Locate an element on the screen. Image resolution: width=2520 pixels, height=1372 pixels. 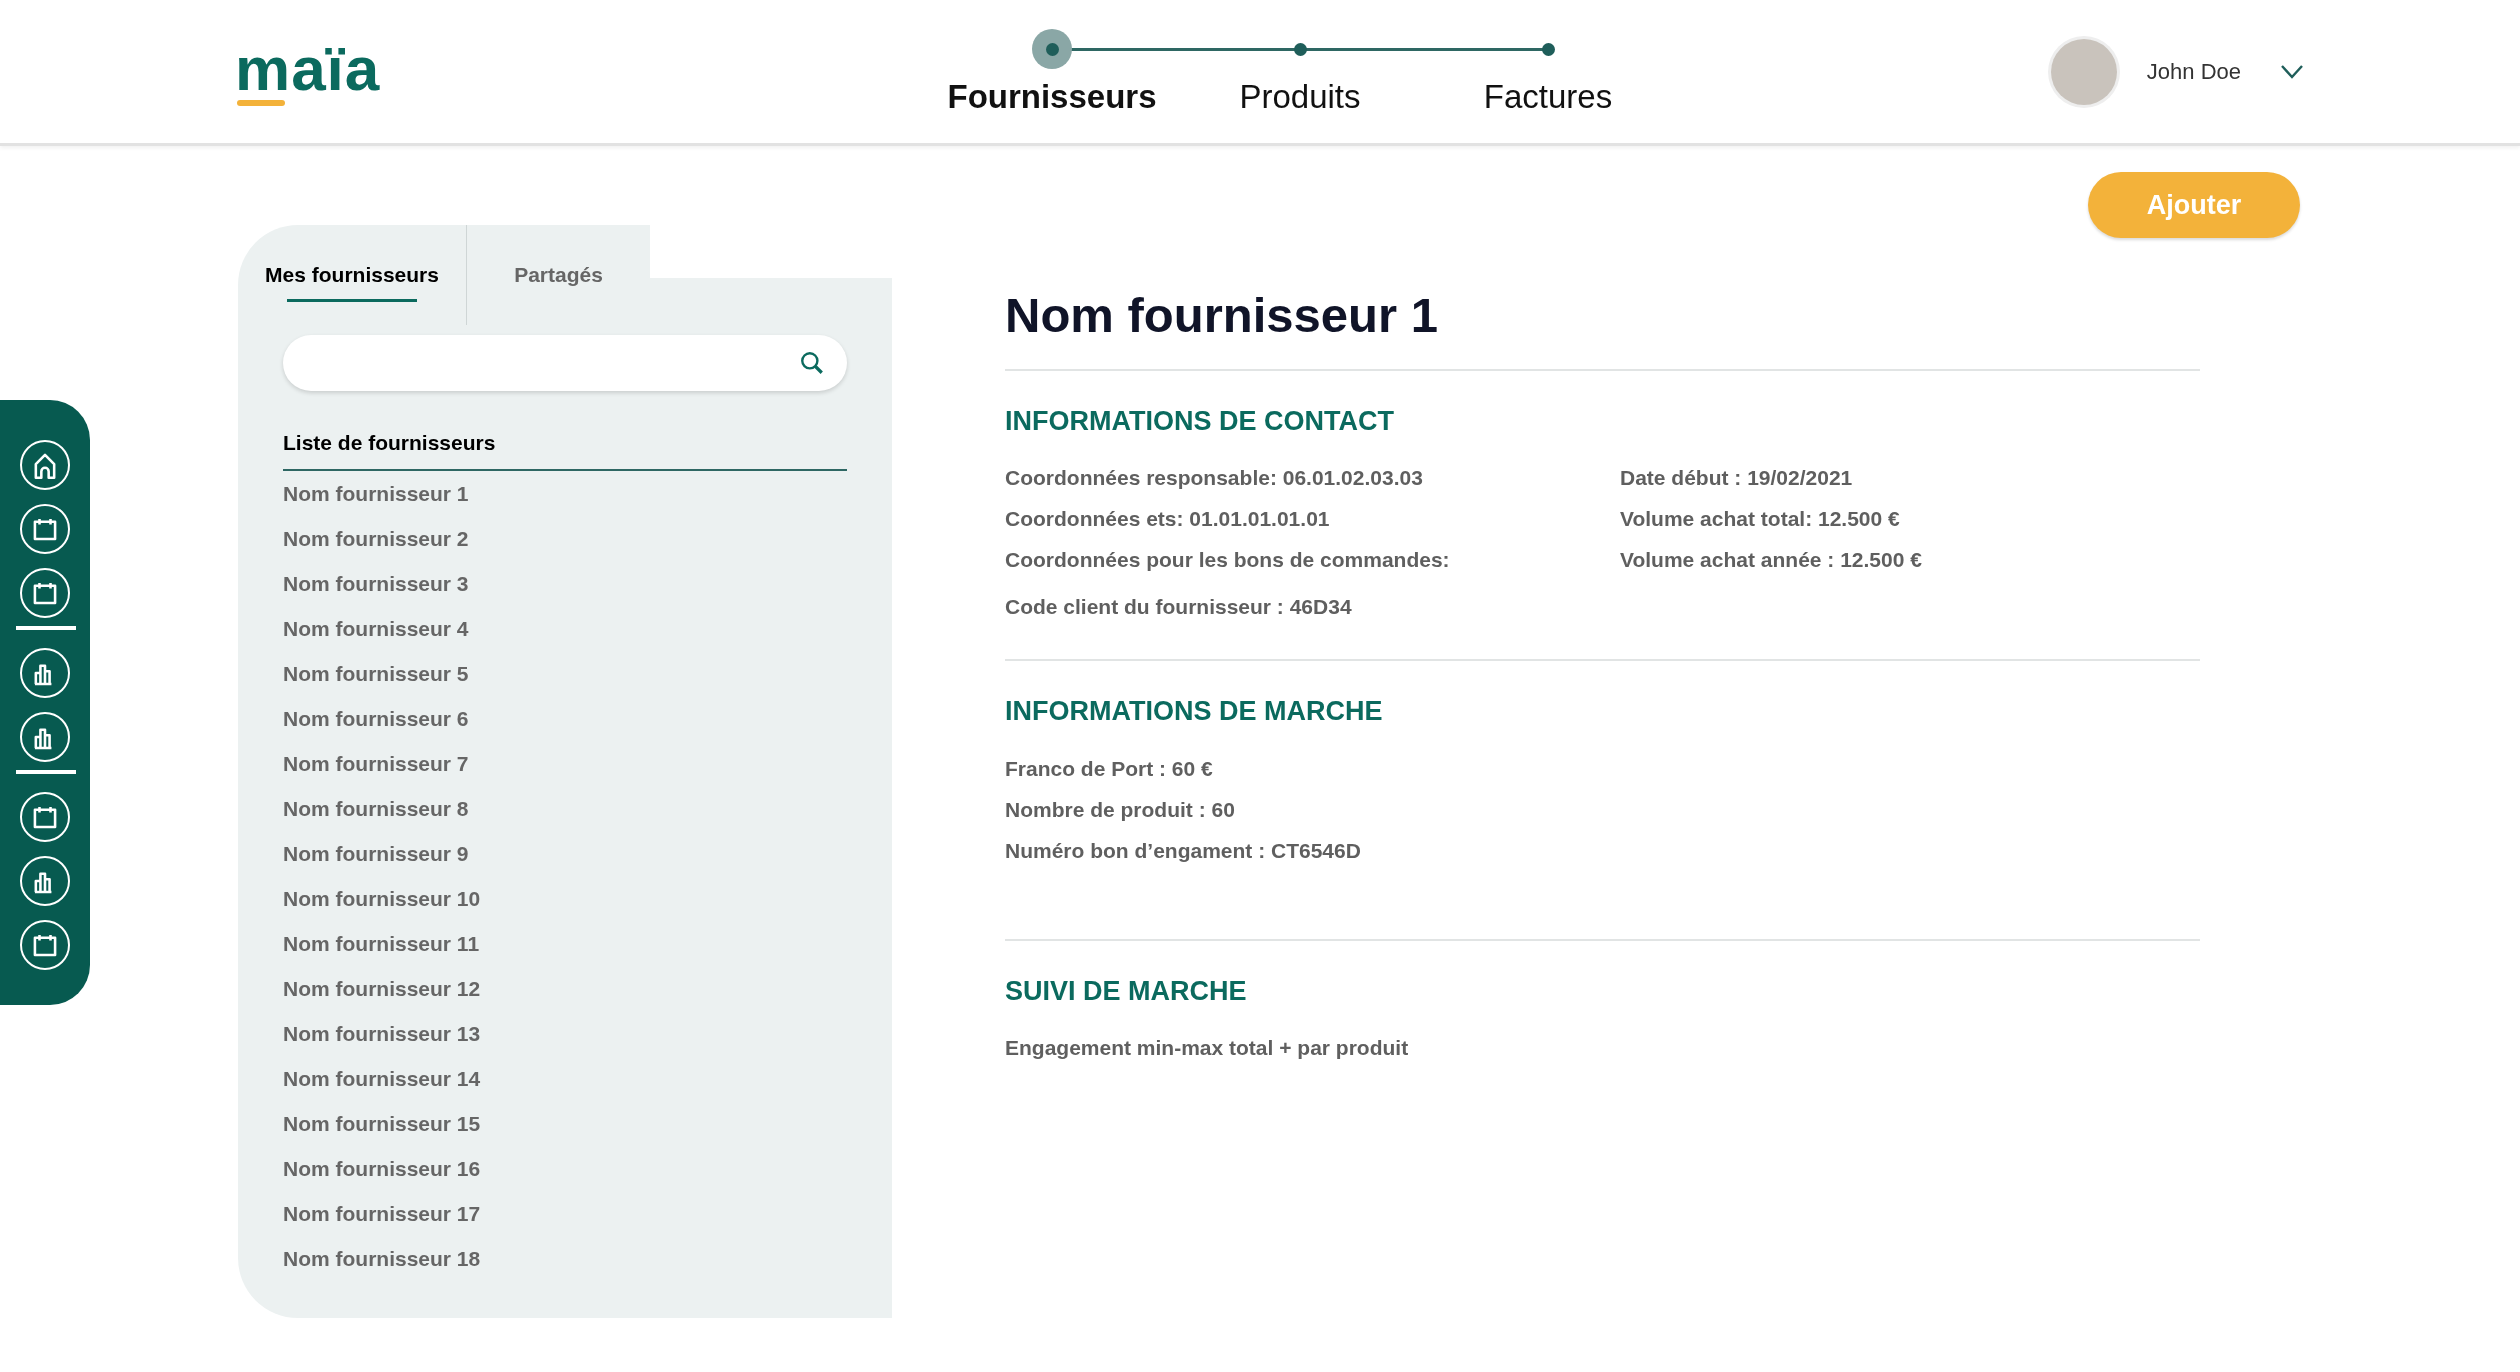
info-line: Volume achat total: 12.500 € is located at coordinates (1760, 519).